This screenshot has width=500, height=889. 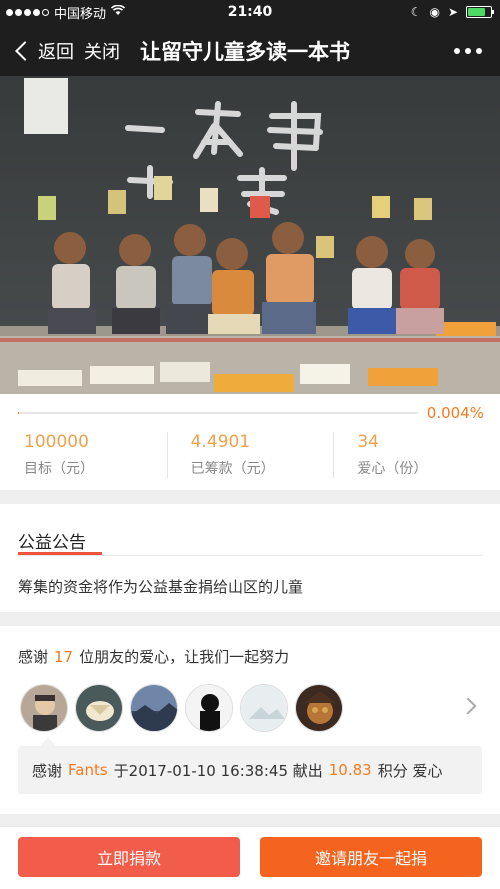 What do you see at coordinates (88, 770) in the screenshot?
I see `donor-name: Fants` at bounding box center [88, 770].